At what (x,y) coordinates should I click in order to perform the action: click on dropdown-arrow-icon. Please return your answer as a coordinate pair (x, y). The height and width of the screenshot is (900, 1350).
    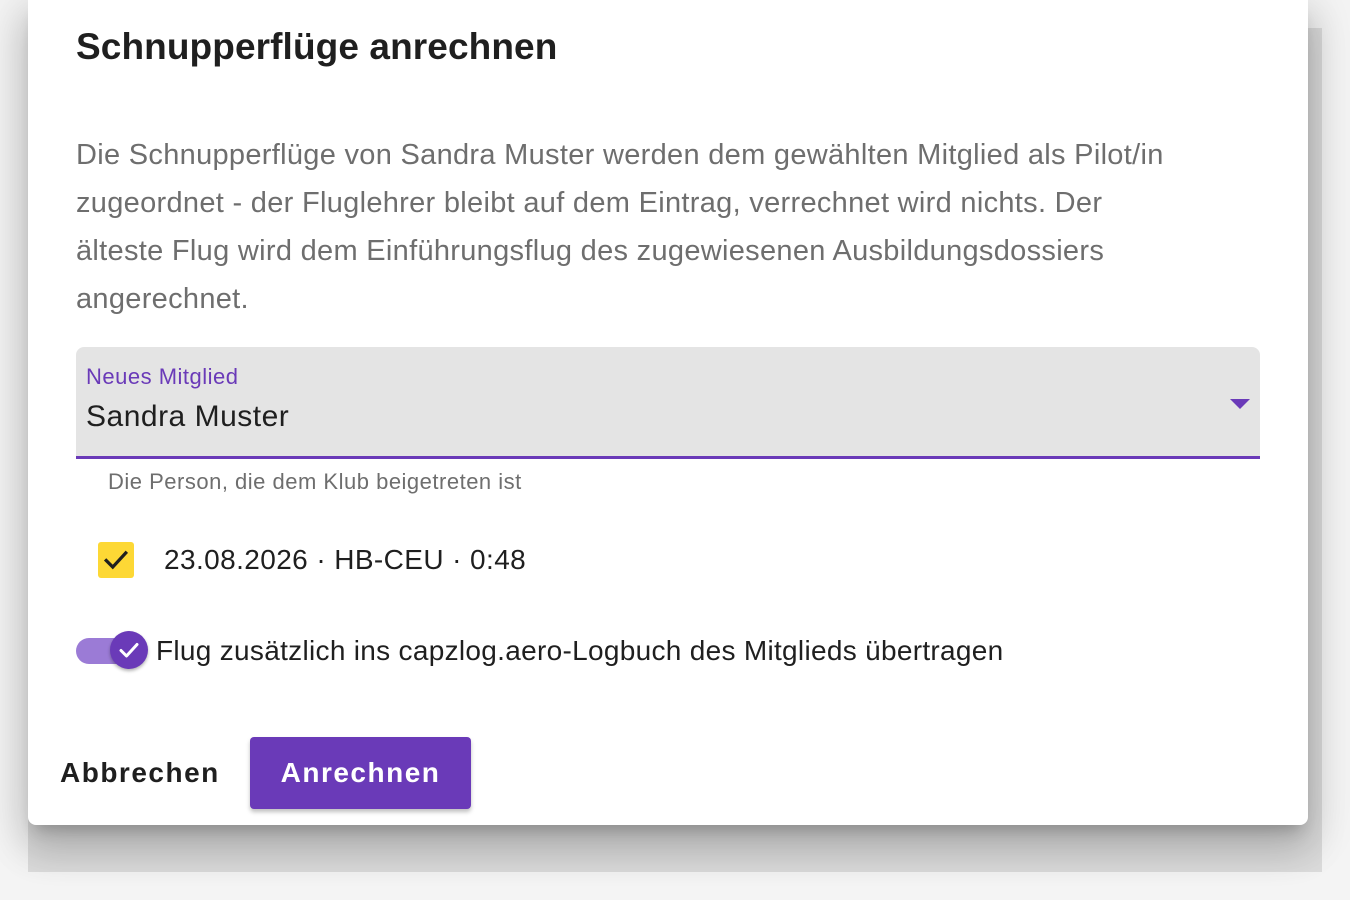
    Looking at the image, I should click on (1240, 404).